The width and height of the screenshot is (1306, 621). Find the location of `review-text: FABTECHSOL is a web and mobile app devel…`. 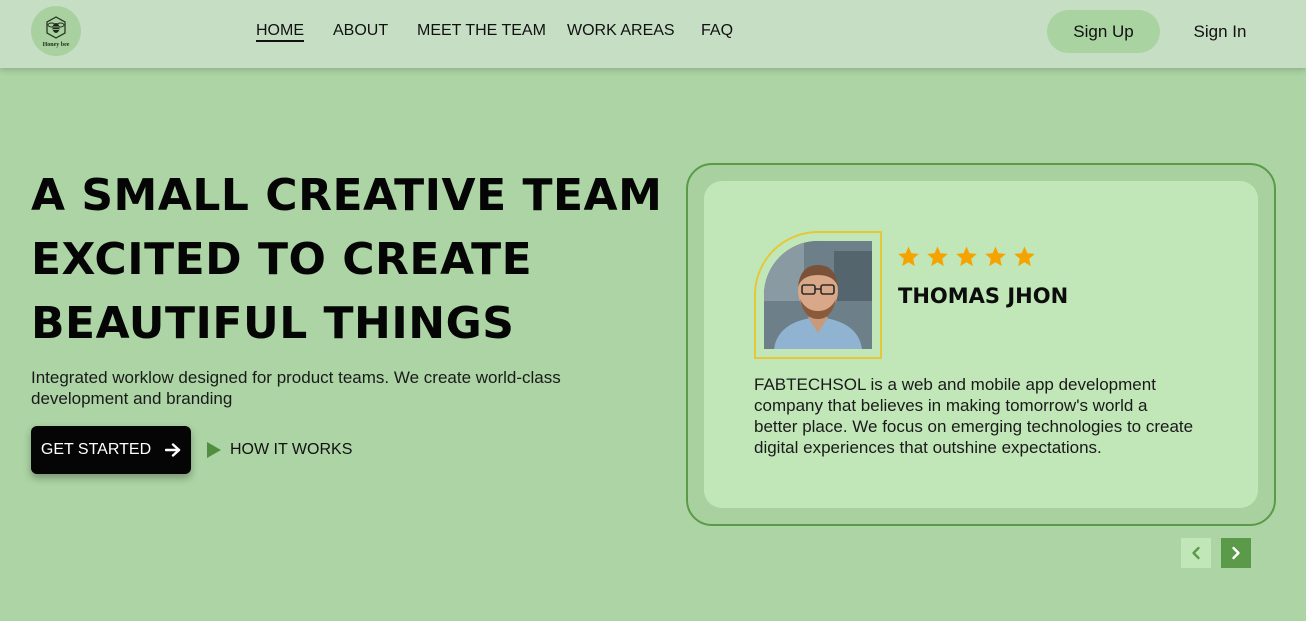

review-text: FABTECHSOL is a web and mobile app devel… is located at coordinates (974, 416).